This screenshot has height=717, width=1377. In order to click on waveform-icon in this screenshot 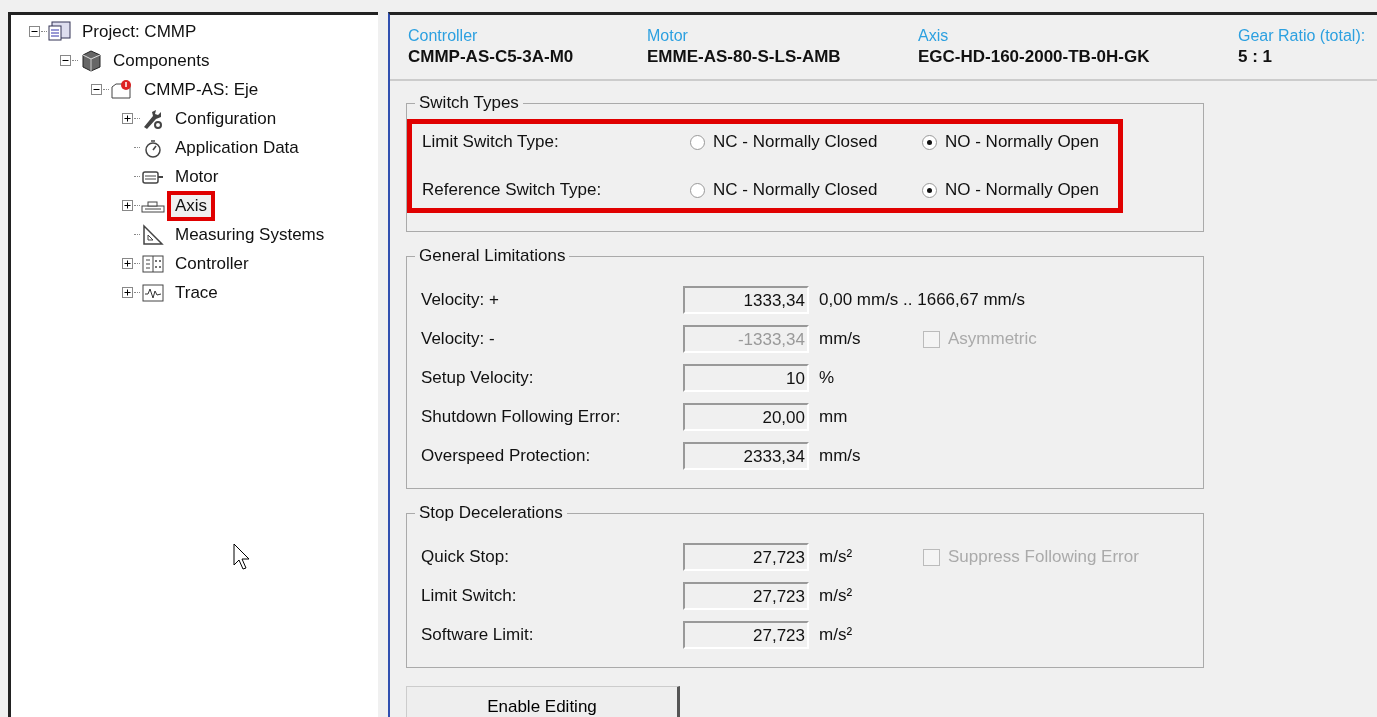, I will do `click(153, 292)`.